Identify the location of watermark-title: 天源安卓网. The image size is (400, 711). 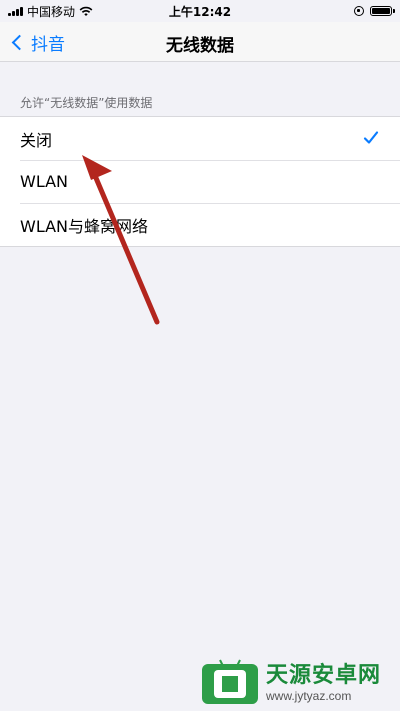
(324, 675).